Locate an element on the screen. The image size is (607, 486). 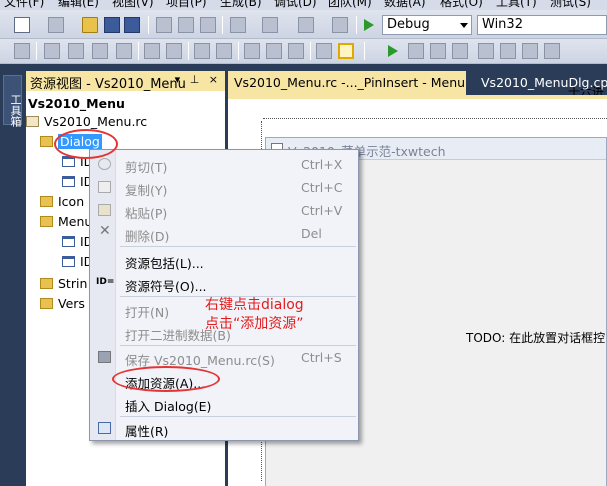
resource-view-title-bar: 资源视图 - Vs2010_Menu ▾ ⊥ × is located at coordinates (125, 81).